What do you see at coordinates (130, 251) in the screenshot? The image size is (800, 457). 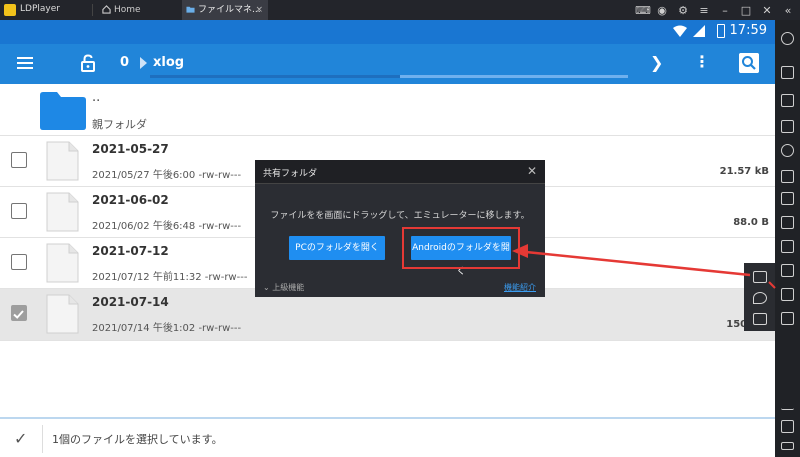 I see `file-name: 2021-07-12` at bounding box center [130, 251].